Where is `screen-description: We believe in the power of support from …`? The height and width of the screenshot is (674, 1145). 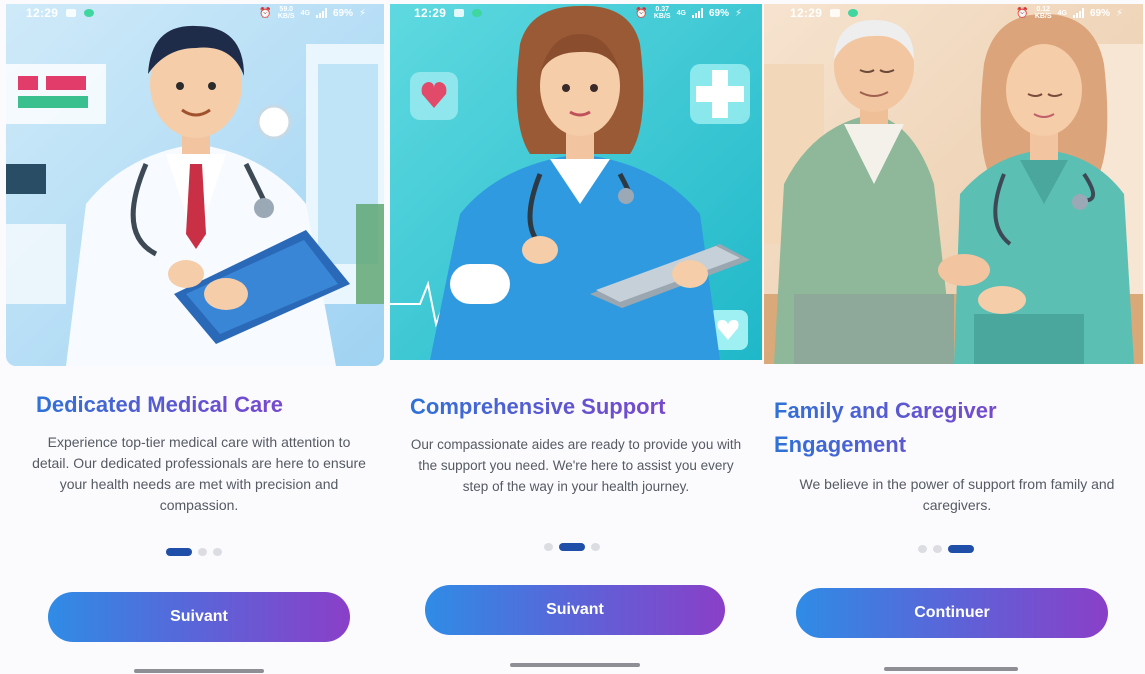 screen-description: We believe in the power of support from … is located at coordinates (957, 494).